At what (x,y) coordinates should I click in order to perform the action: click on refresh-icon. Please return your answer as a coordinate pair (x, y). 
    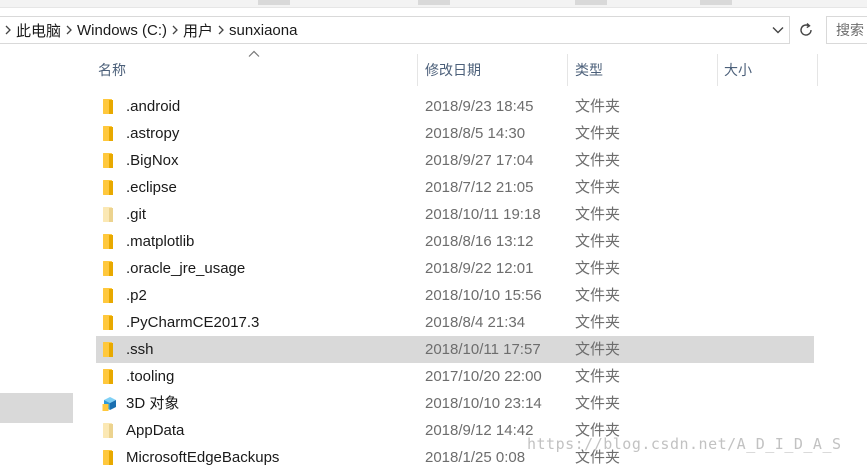
    Looking at the image, I should click on (806, 29).